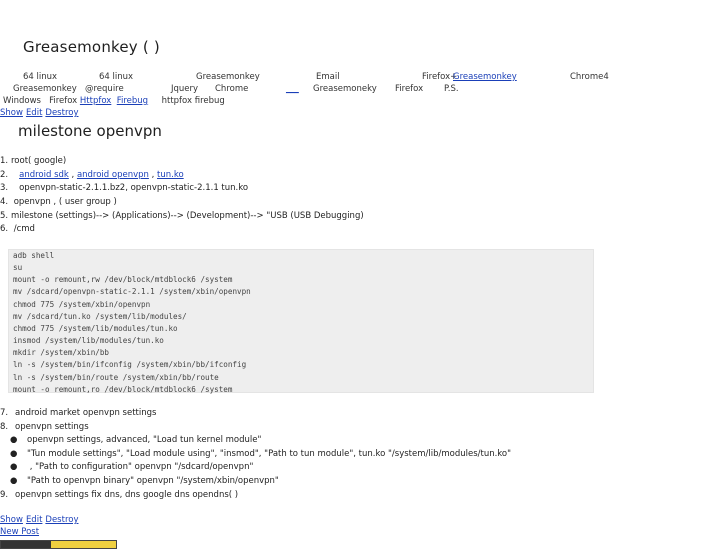 The height and width of the screenshot is (549, 727). What do you see at coordinates (185, 89) in the screenshot?
I see `info-text: Jquery` at bounding box center [185, 89].